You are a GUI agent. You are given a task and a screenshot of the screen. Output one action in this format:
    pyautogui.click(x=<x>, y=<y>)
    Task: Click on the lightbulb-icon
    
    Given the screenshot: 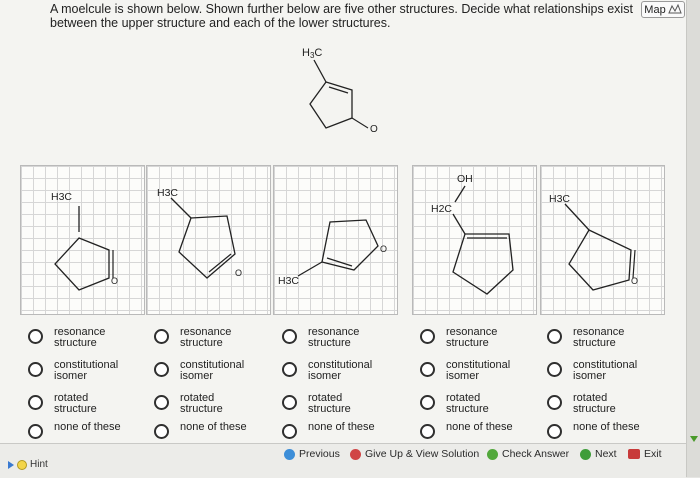 What is the action you would take?
    pyautogui.click(x=22, y=464)
    